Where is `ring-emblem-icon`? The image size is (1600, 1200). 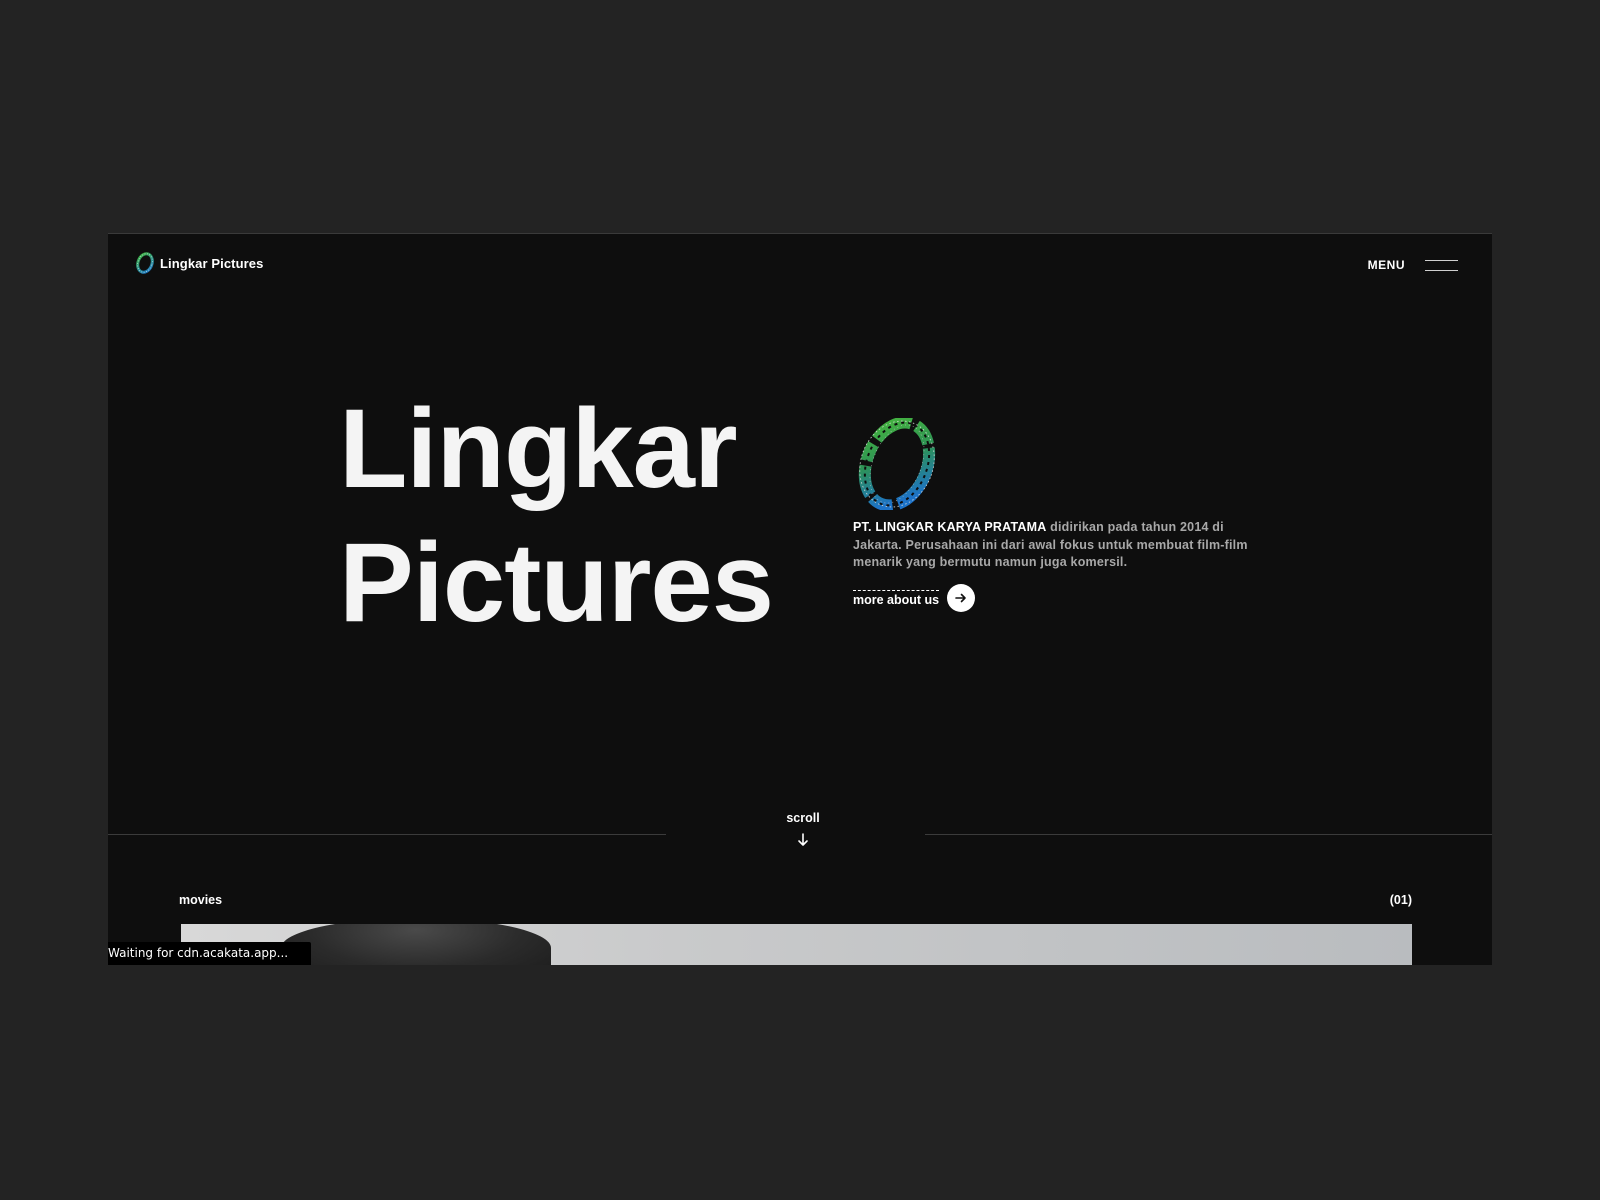
ring-emblem-icon is located at coordinates (897, 464).